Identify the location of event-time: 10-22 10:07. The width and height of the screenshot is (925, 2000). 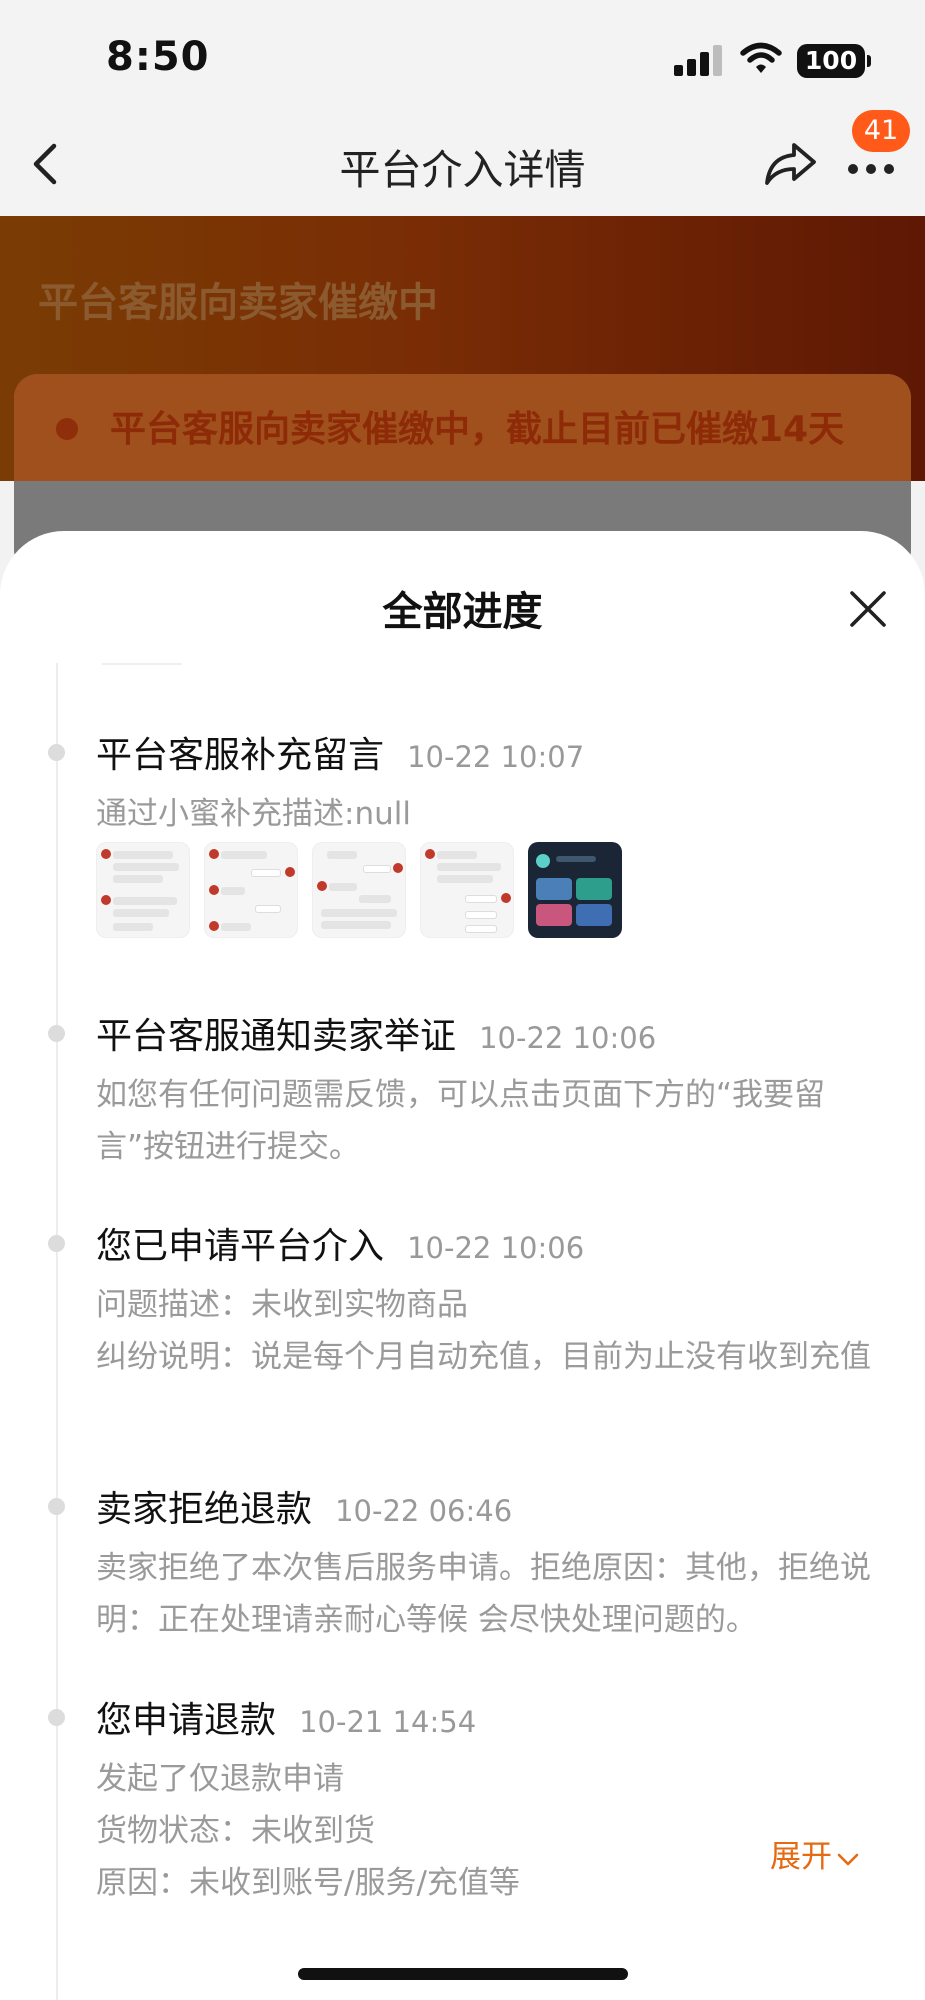
(496, 757).